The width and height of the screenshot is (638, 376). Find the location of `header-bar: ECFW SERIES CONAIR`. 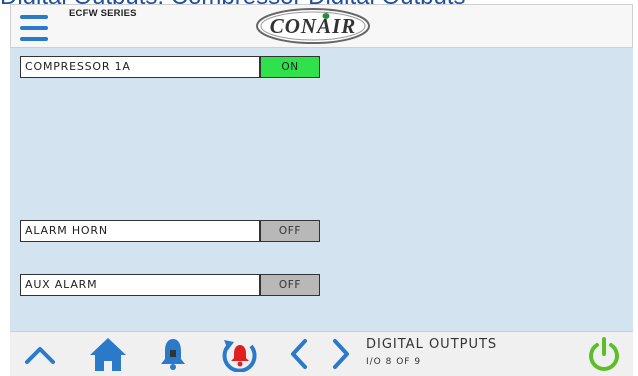

header-bar: ECFW SERIES CONAIR is located at coordinates (321, 26).